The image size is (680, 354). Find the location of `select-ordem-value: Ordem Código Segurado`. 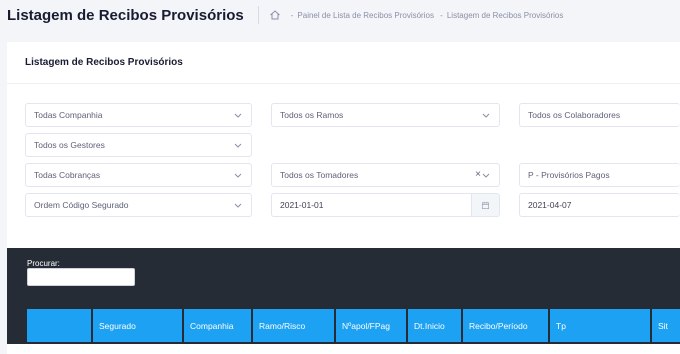

select-ordem-value: Ordem Código Segurado is located at coordinates (81, 205).